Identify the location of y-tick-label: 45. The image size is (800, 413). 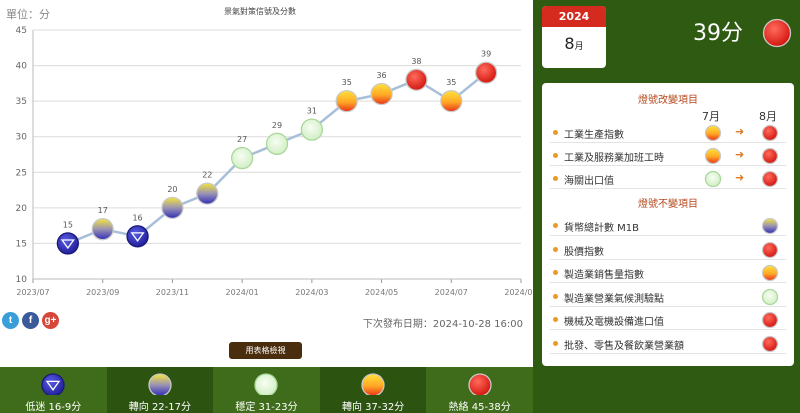
(21, 31).